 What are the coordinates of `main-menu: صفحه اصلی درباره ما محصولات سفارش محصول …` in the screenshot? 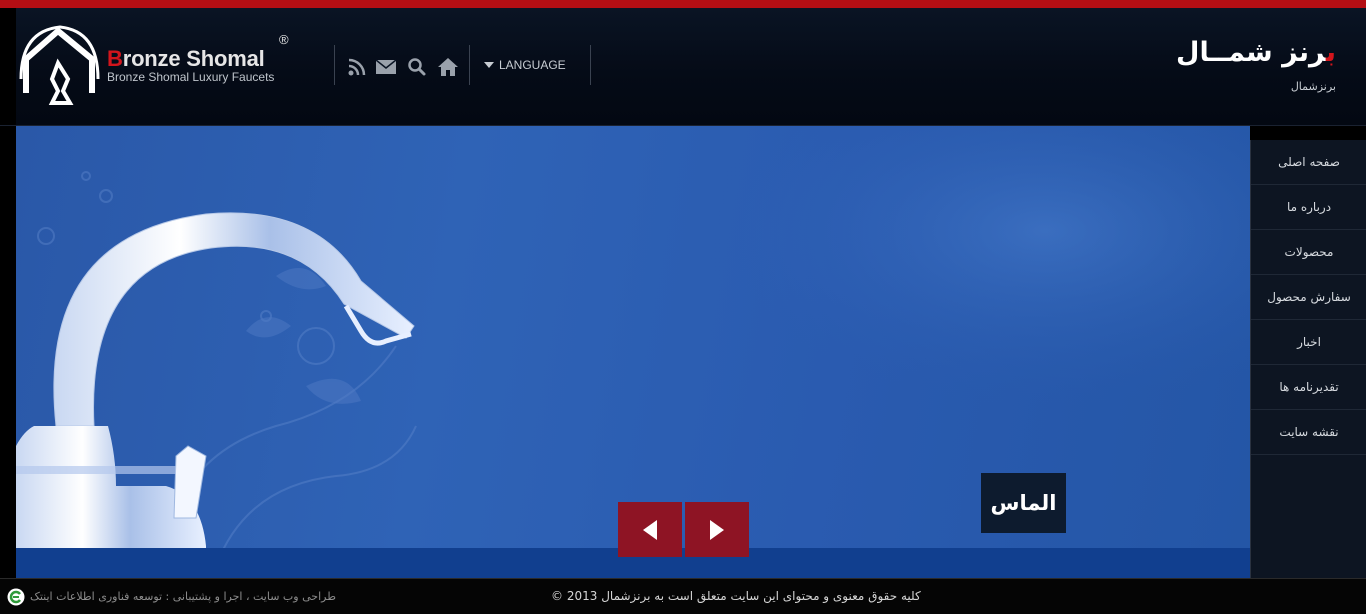 It's located at (1308, 370).